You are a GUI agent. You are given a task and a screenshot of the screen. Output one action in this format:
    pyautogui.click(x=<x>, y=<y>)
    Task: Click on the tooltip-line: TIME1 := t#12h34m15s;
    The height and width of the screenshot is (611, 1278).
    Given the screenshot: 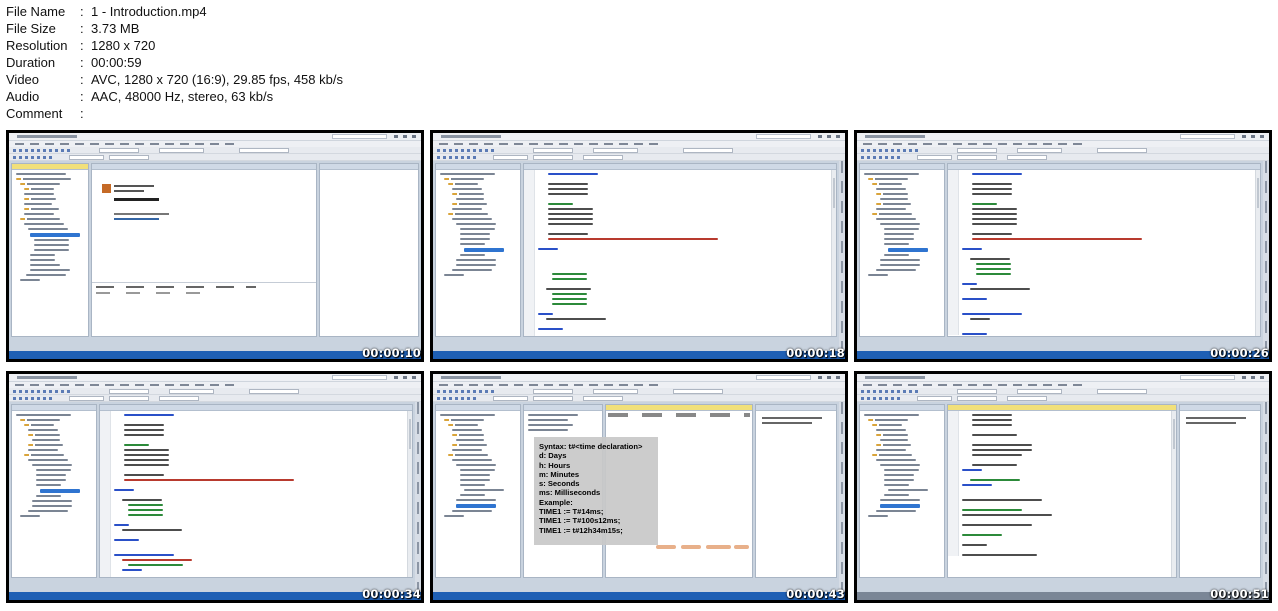 What is the action you would take?
    pyautogui.click(x=581, y=530)
    